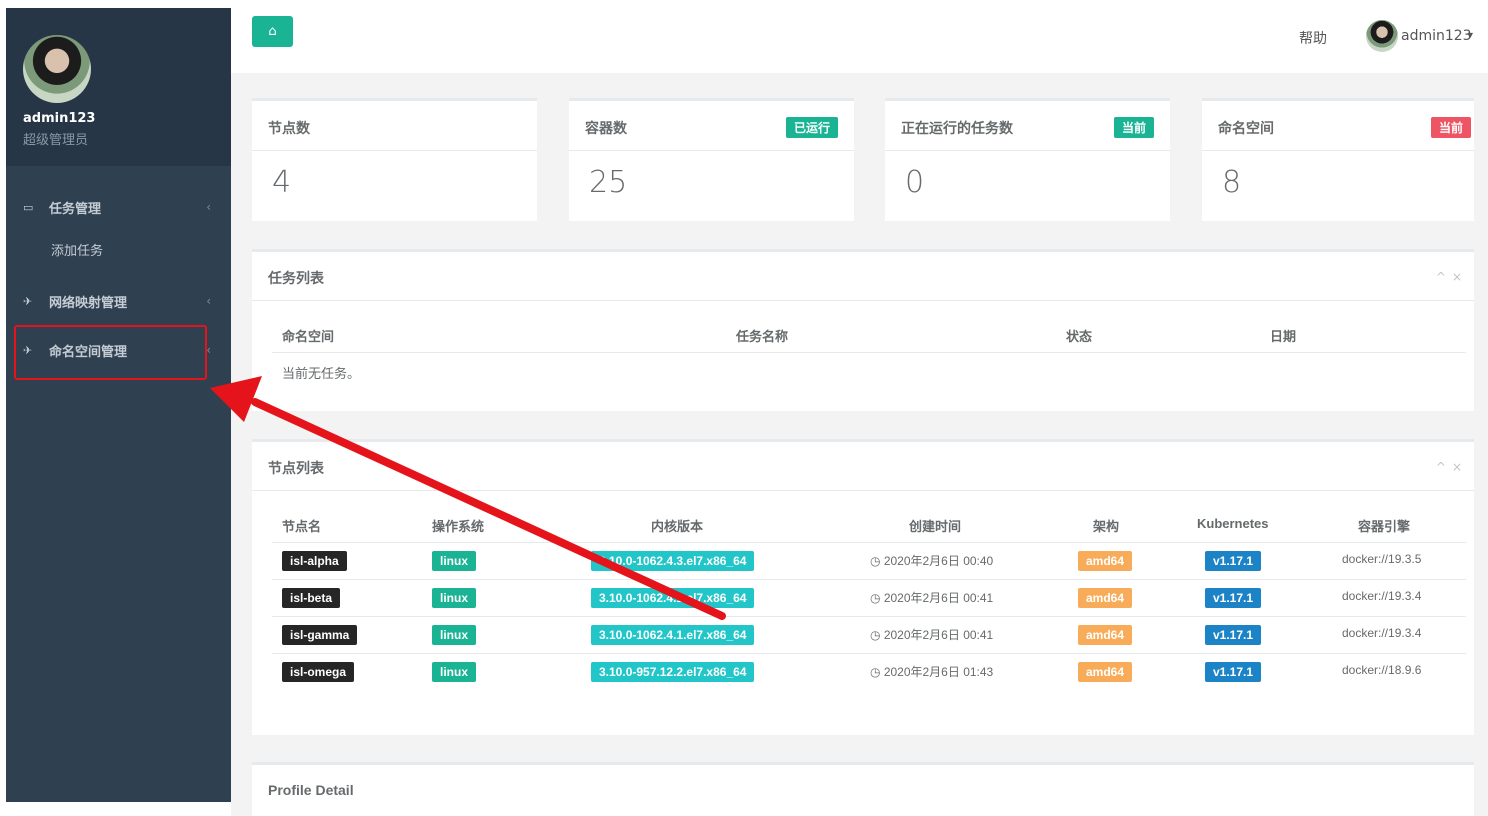 This screenshot has width=1488, height=816. I want to click on empty-state-text: 当前无任务。, so click(321, 373).